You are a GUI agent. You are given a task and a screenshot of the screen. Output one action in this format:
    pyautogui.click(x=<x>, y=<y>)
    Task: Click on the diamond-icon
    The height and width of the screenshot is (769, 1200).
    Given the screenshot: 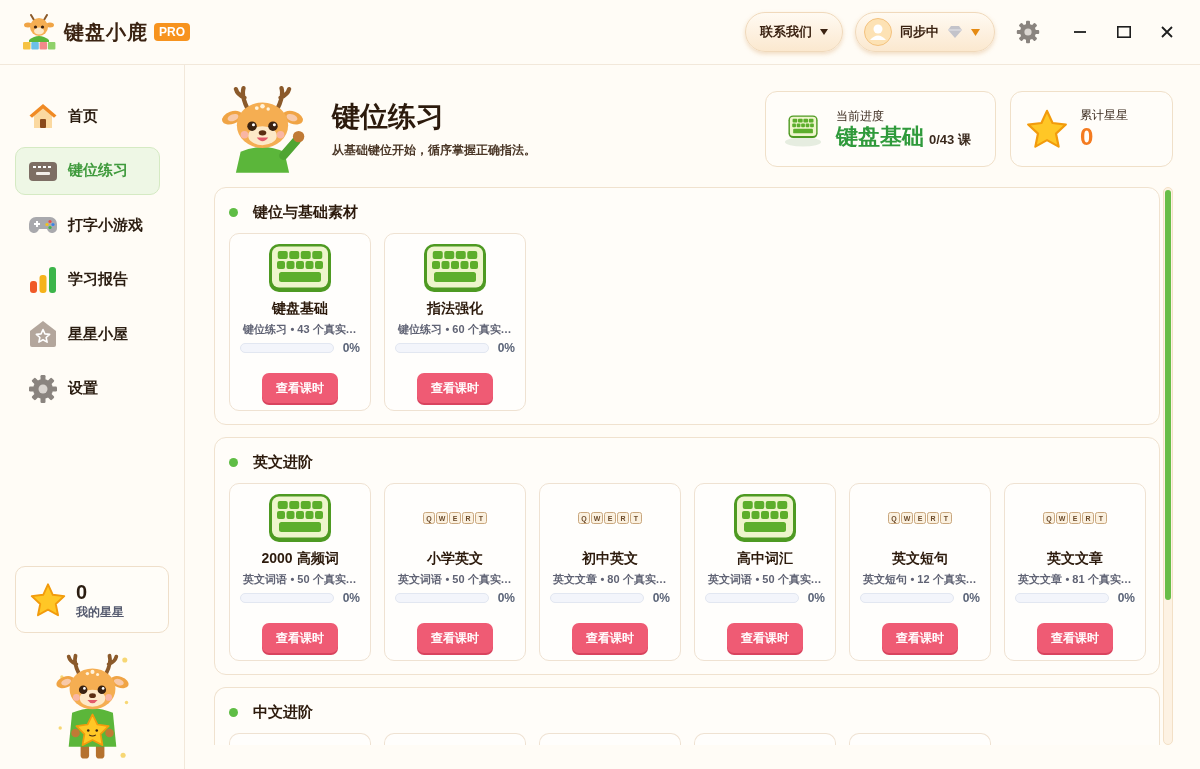 What is the action you would take?
    pyautogui.click(x=955, y=32)
    